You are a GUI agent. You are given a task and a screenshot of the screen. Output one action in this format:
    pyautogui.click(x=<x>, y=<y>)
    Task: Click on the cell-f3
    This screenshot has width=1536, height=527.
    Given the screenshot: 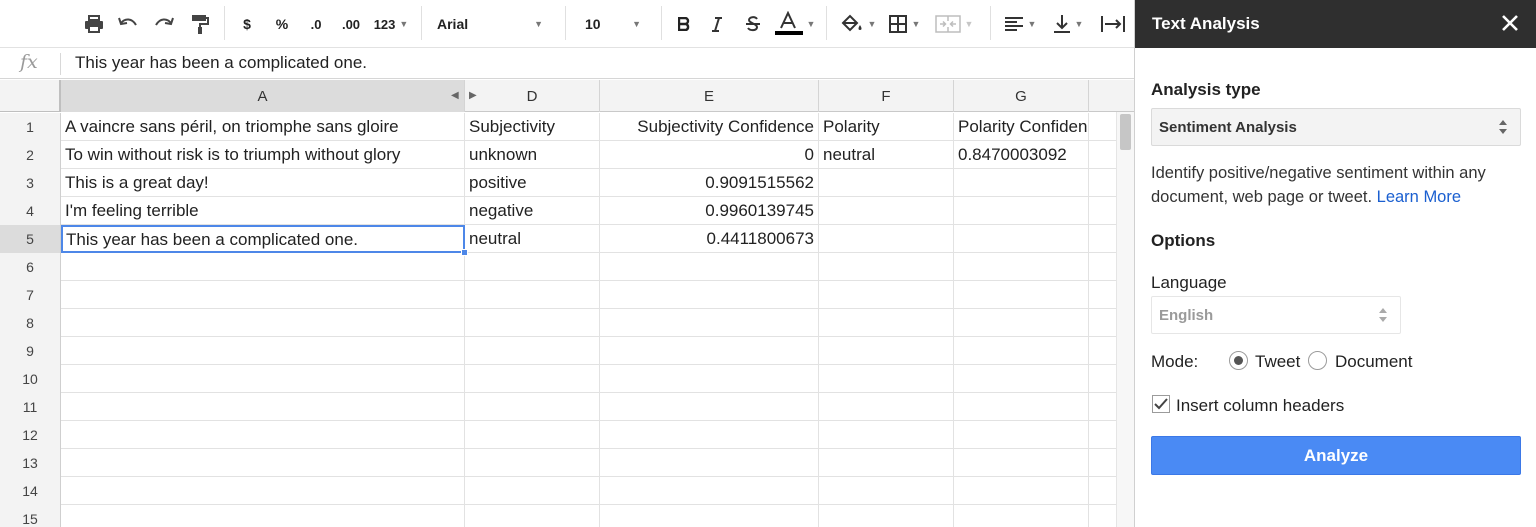 What is the action you would take?
    pyautogui.click(x=886, y=183)
    